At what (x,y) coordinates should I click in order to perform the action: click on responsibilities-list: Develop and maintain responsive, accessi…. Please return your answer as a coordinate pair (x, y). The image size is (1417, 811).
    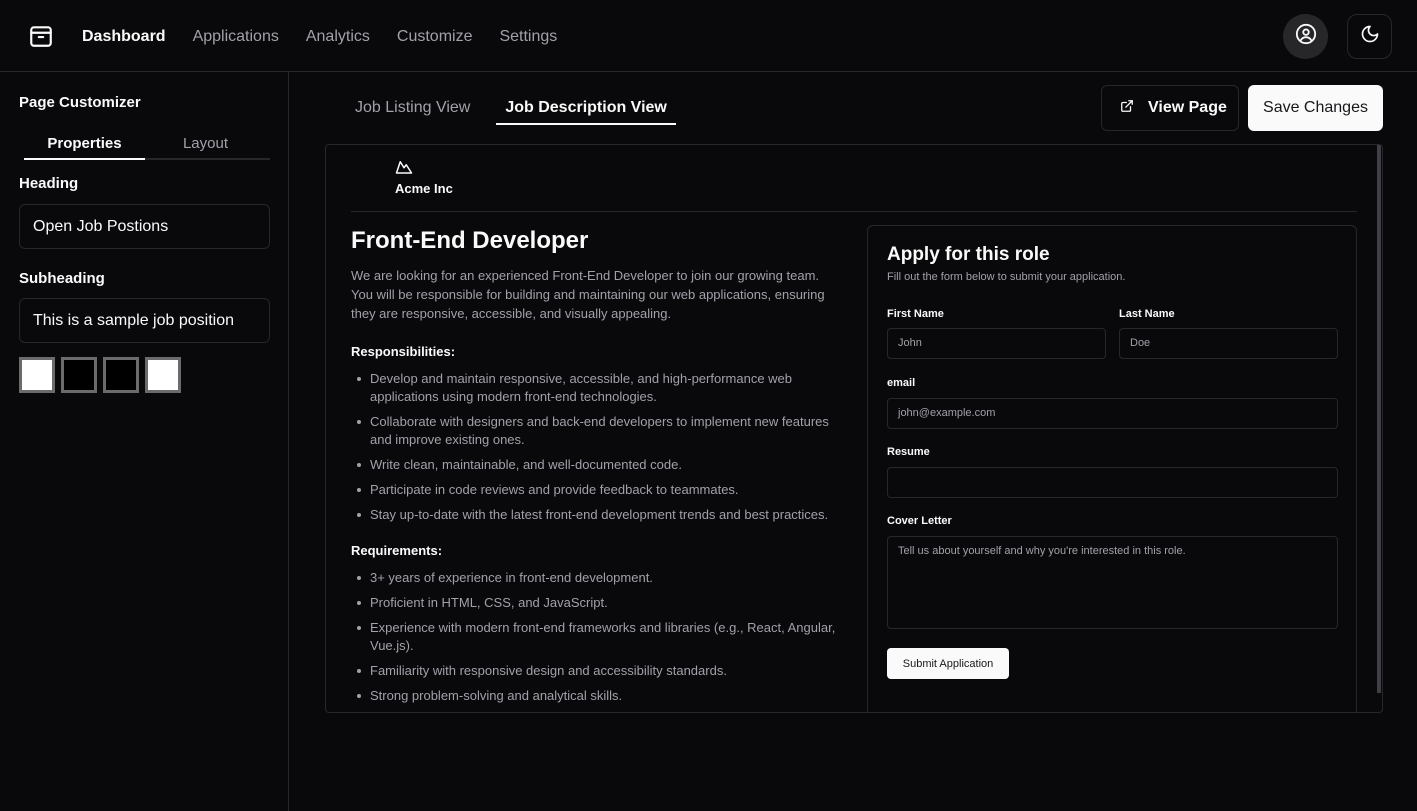
    Looking at the image, I should click on (597, 450).